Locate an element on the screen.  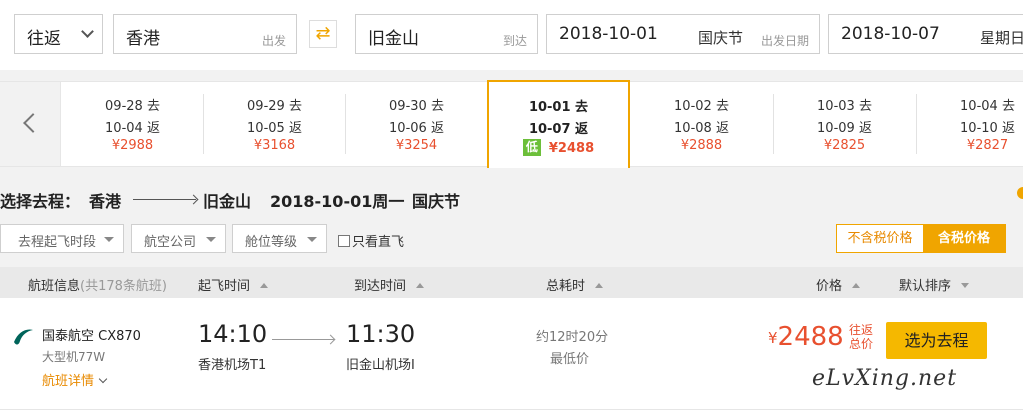
tax-included-option: 含税价格 is located at coordinates (964, 238).